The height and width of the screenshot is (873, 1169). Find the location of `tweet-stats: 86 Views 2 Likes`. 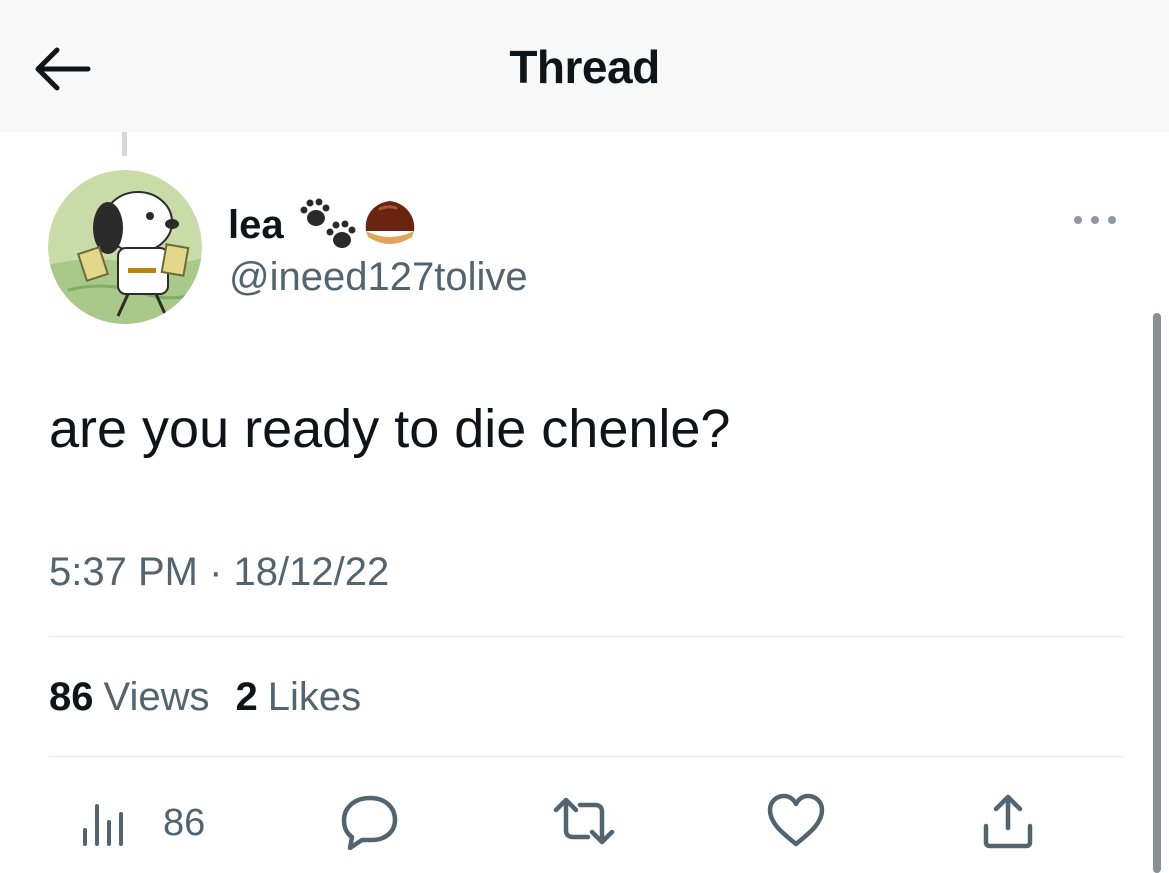

tweet-stats: 86 Views 2 Likes is located at coordinates (218, 697).